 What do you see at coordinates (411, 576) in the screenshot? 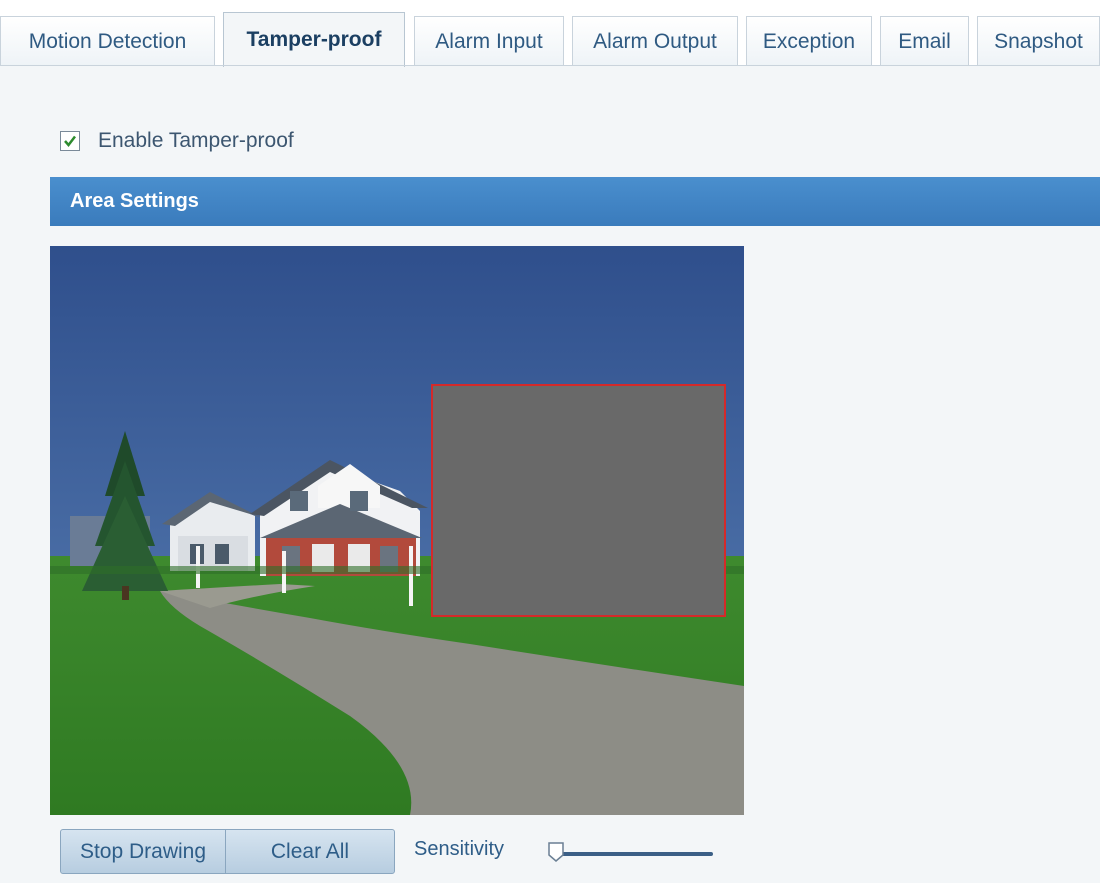
I see `lamp-post` at bounding box center [411, 576].